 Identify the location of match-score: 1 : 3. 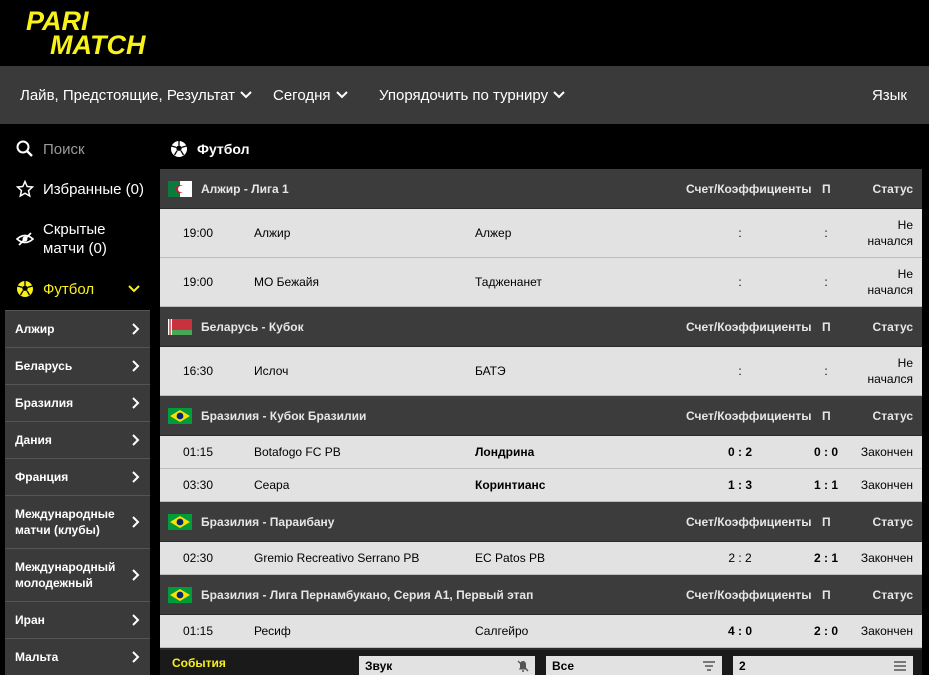
(739, 485).